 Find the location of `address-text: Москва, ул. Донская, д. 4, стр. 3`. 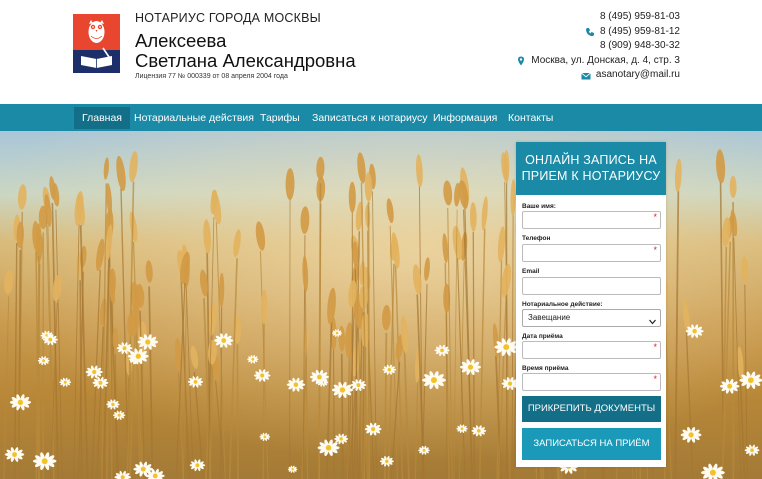

address-text: Москва, ул. Донская, д. 4, стр. 3 is located at coordinates (605, 60).